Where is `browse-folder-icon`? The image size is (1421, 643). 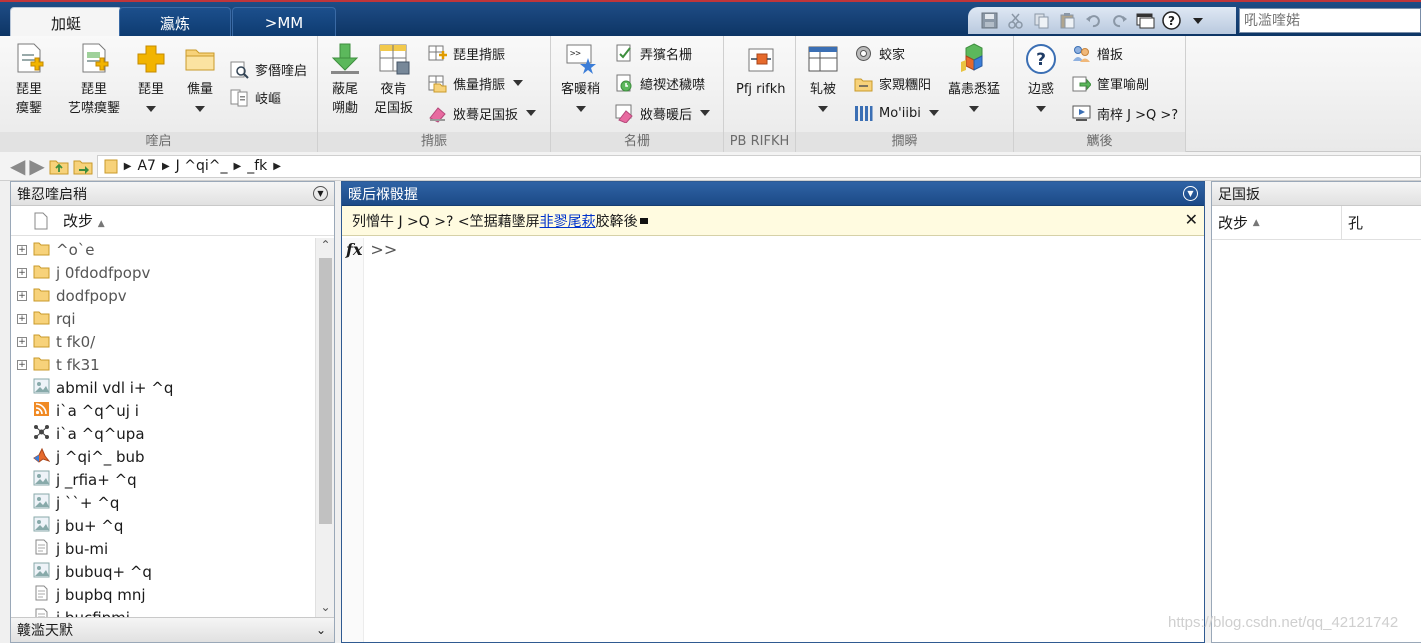
browse-folder-icon is located at coordinates (83, 166).